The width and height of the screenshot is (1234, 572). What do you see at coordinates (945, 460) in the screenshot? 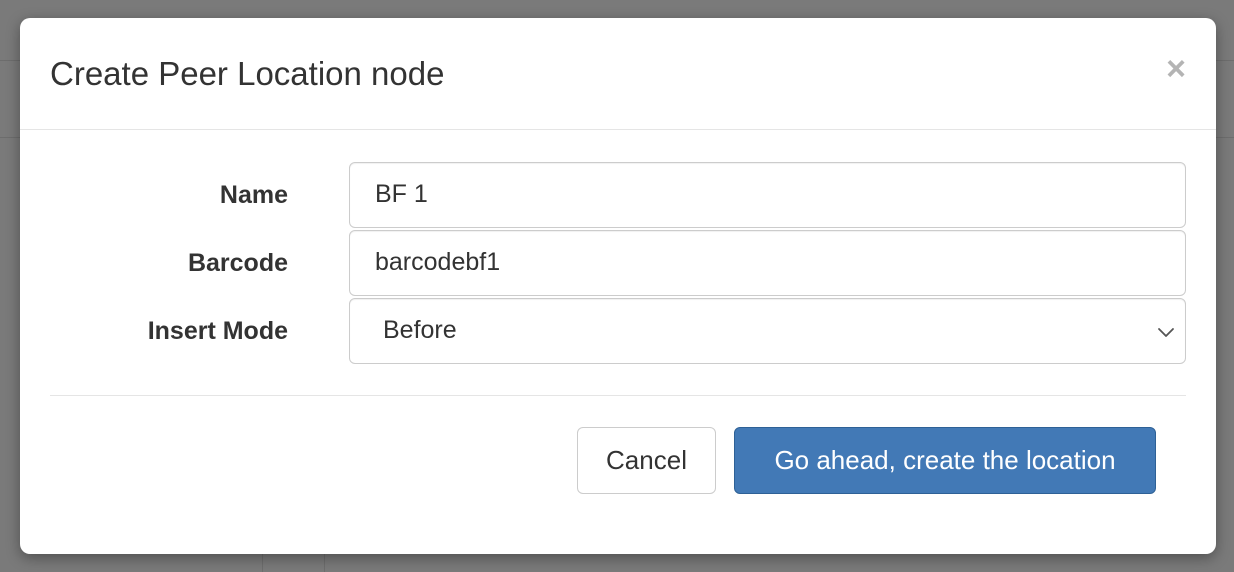
I see `create-location-button: Go ahead, create the location` at bounding box center [945, 460].